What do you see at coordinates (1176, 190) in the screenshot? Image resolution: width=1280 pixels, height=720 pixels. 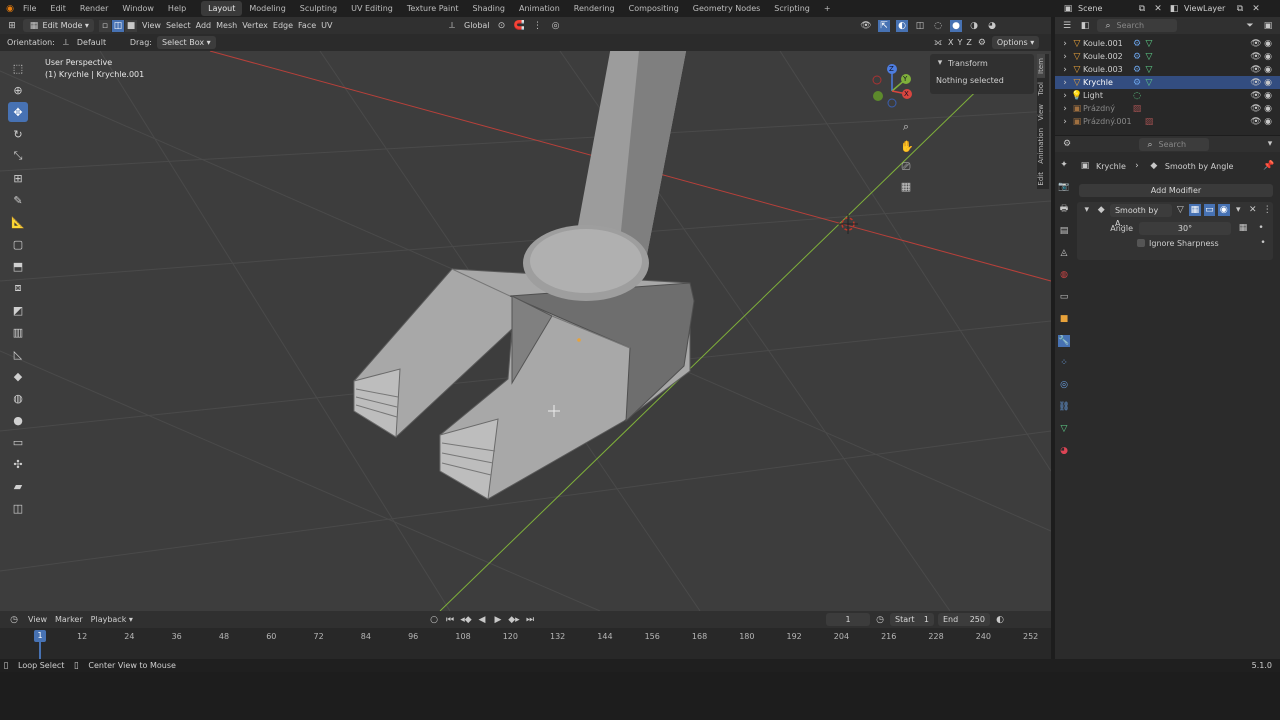 I see `add-modifier-button: Add Modifier` at bounding box center [1176, 190].